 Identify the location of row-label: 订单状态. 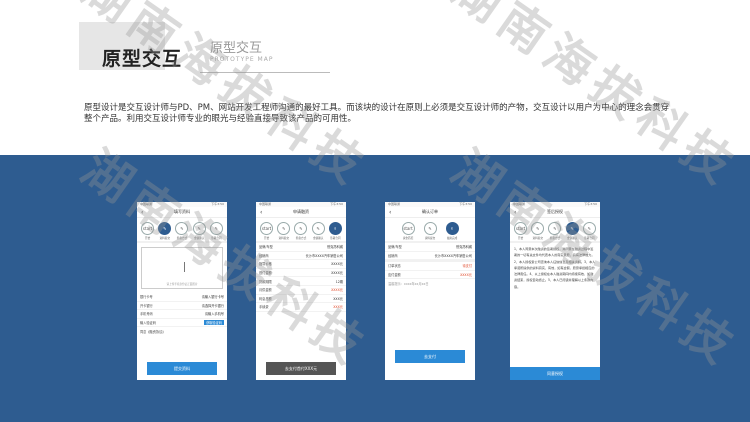
(394, 266).